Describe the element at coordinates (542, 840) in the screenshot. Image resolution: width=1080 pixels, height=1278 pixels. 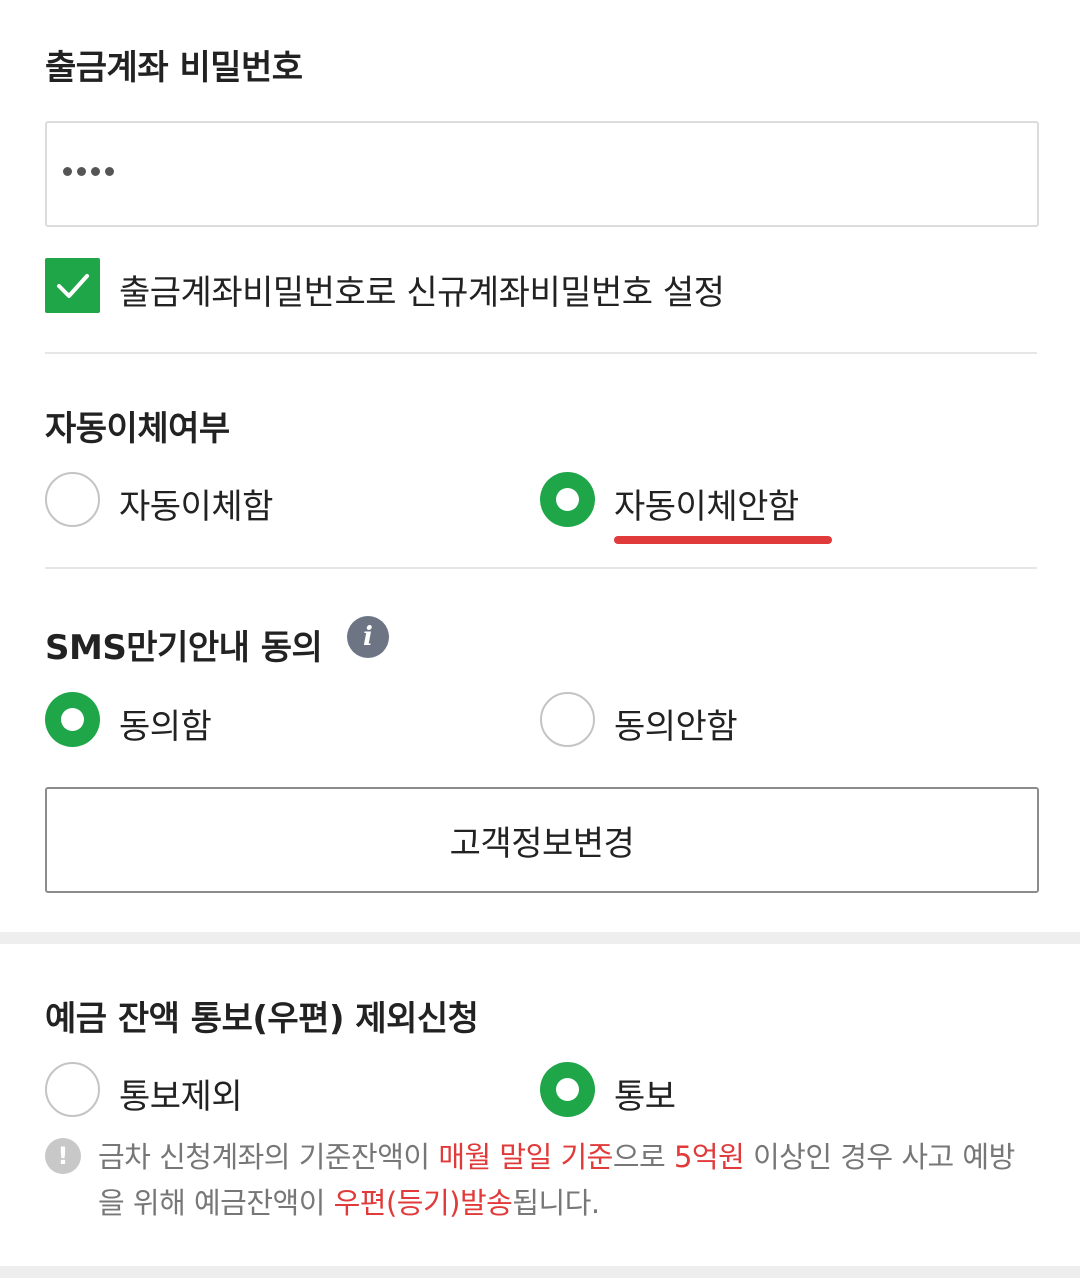
I see `change-customer-info-button: 고객정보변경` at that location.